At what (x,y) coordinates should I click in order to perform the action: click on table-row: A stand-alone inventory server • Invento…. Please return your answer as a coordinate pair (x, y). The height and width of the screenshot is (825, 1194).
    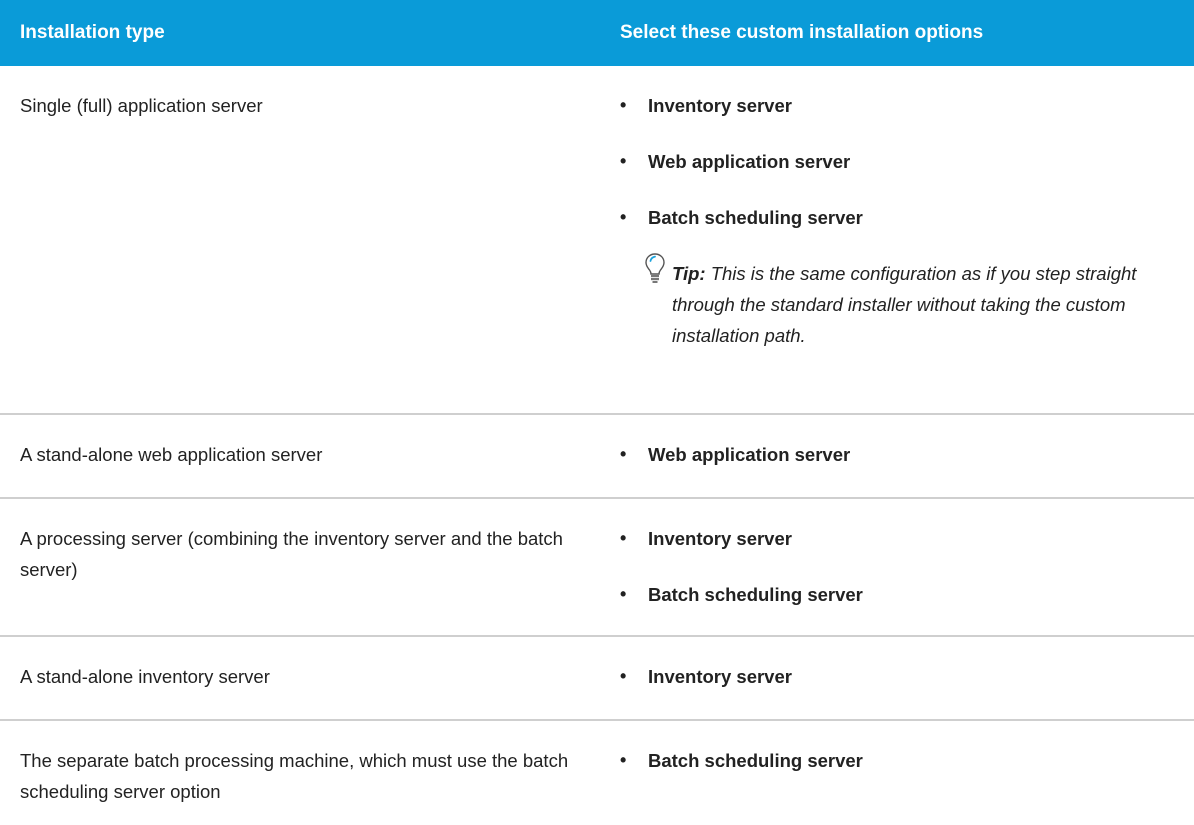
    Looking at the image, I should click on (597, 679).